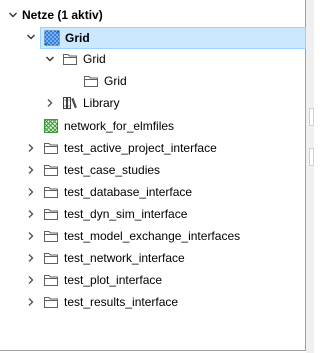  Describe the element at coordinates (101, 103) in the screenshot. I see `tree-item-label: Library` at that location.